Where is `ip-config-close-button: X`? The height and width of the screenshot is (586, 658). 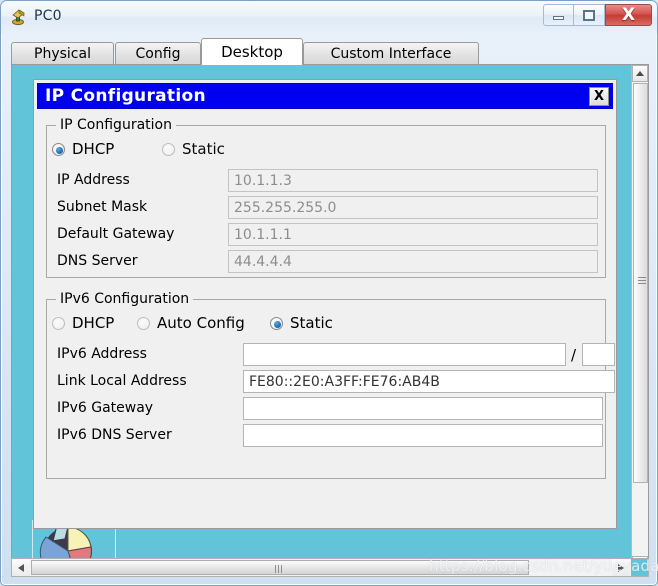 ip-config-close-button: X is located at coordinates (599, 96).